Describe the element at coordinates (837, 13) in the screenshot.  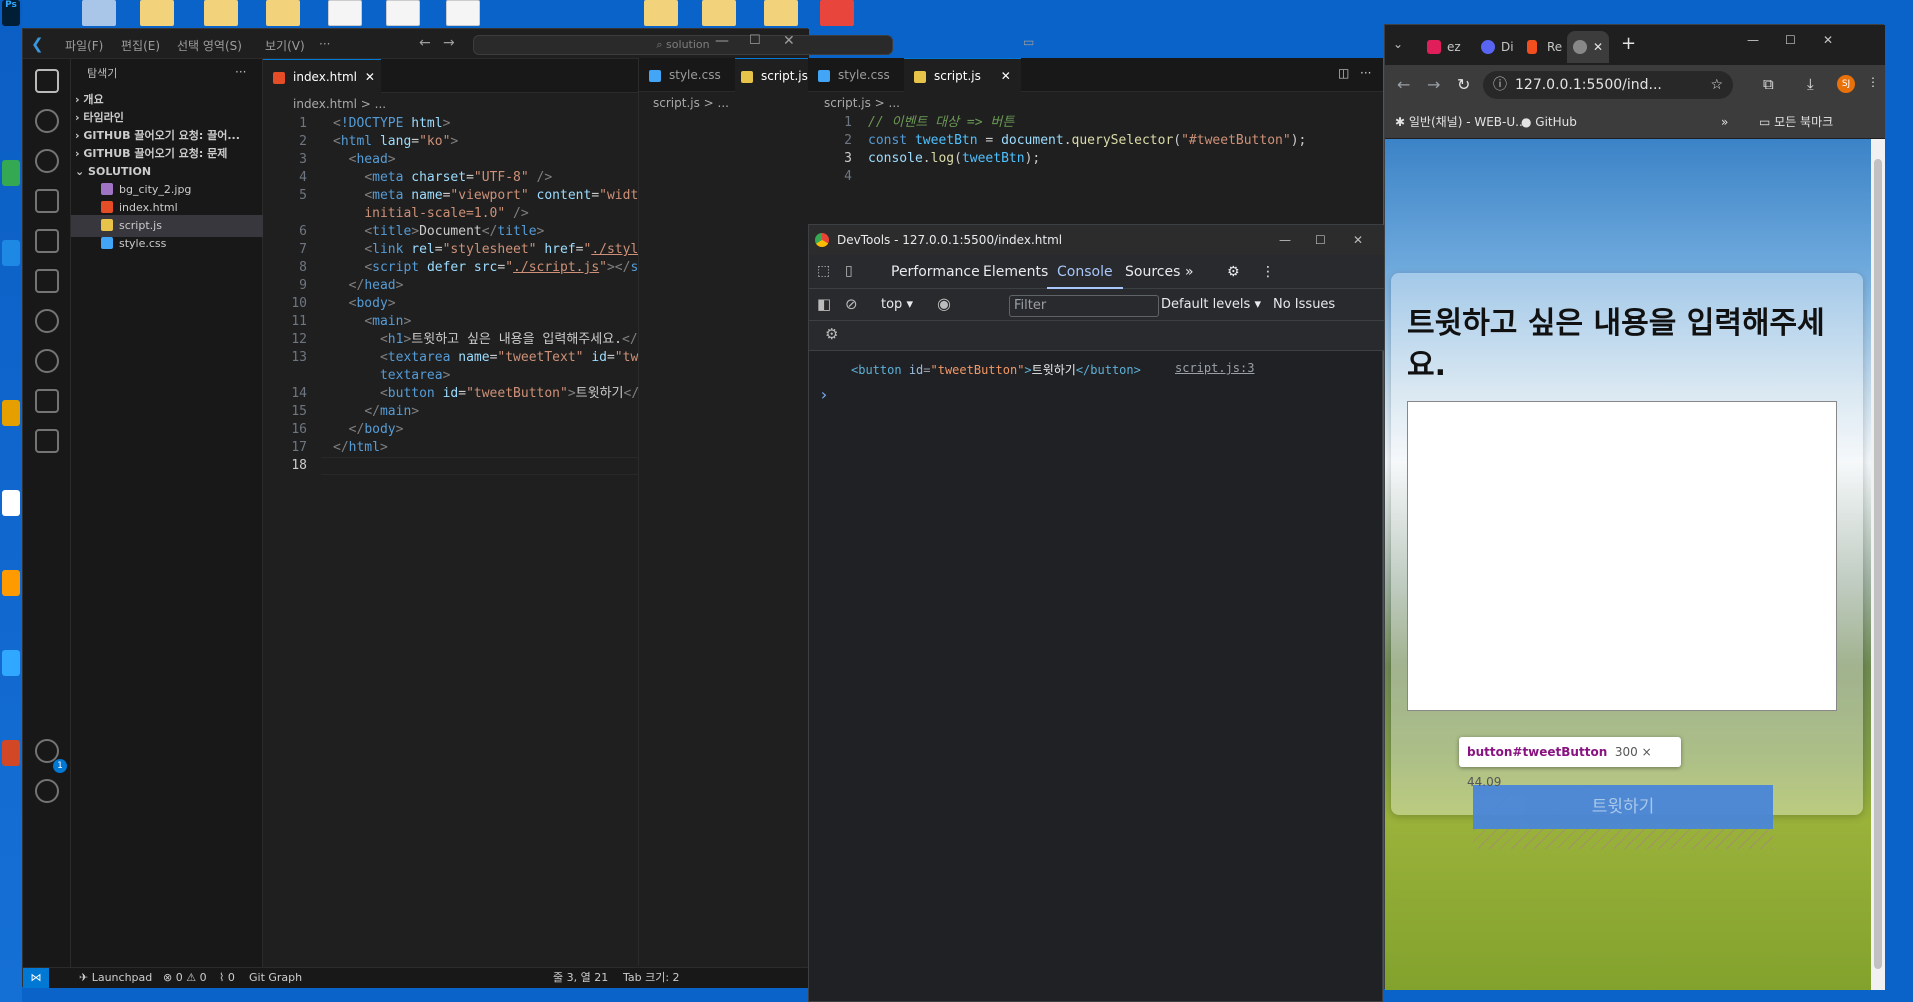
I see `chrome-icon` at that location.